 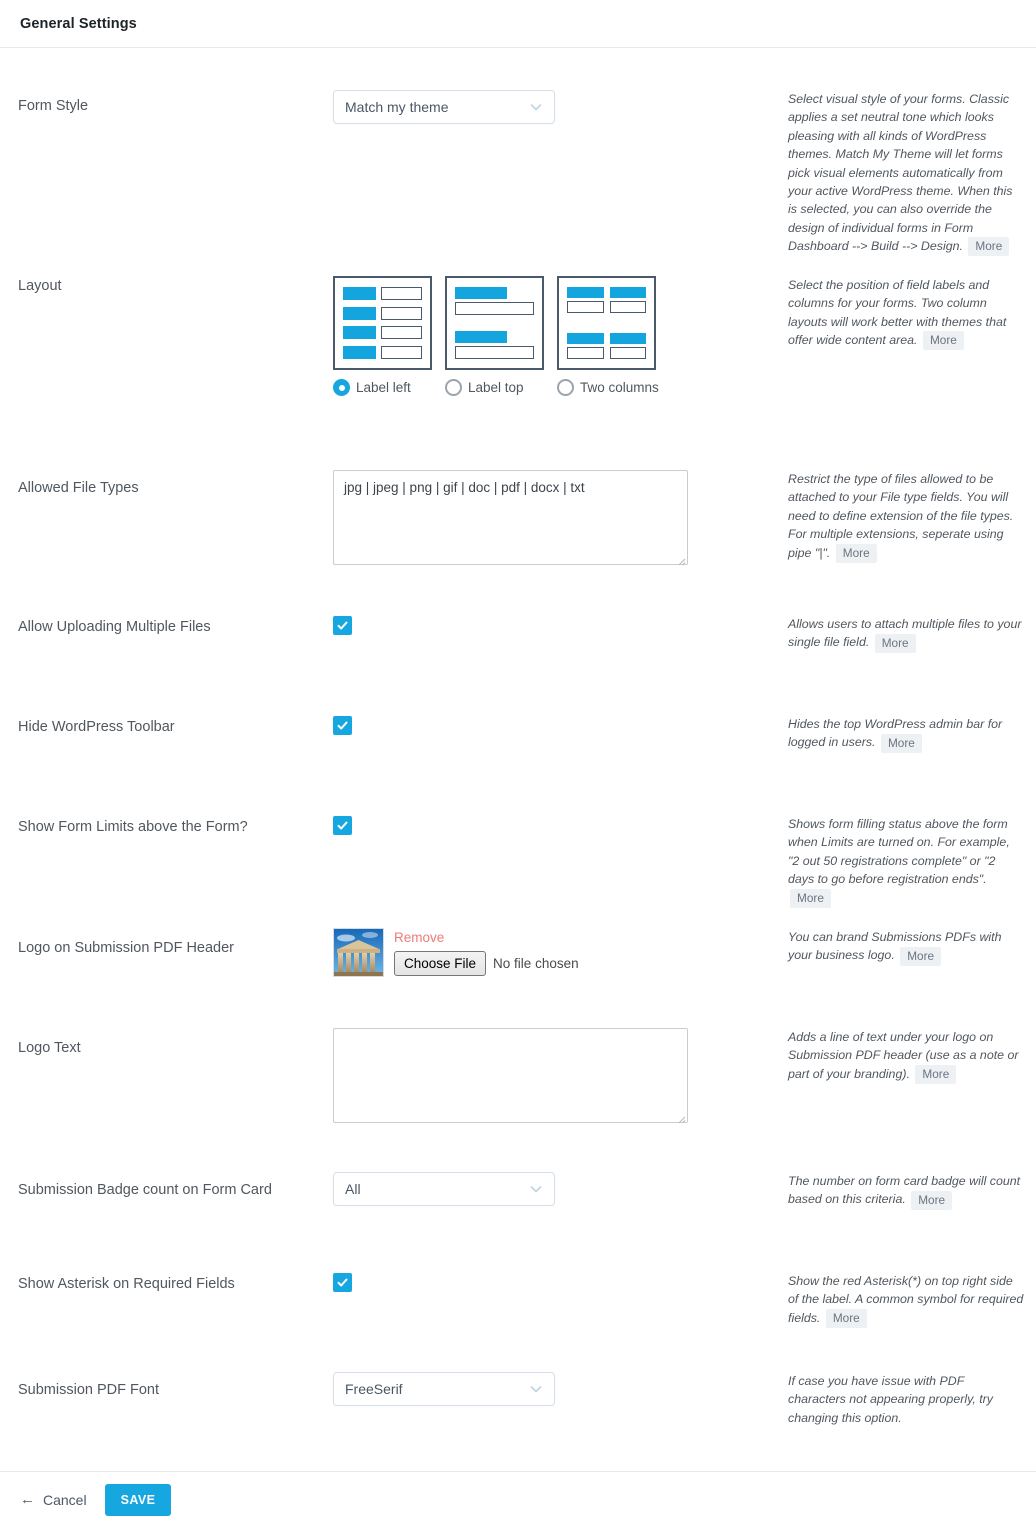 What do you see at coordinates (342, 1282) in the screenshot?
I see `show-asterisk-checkbox` at bounding box center [342, 1282].